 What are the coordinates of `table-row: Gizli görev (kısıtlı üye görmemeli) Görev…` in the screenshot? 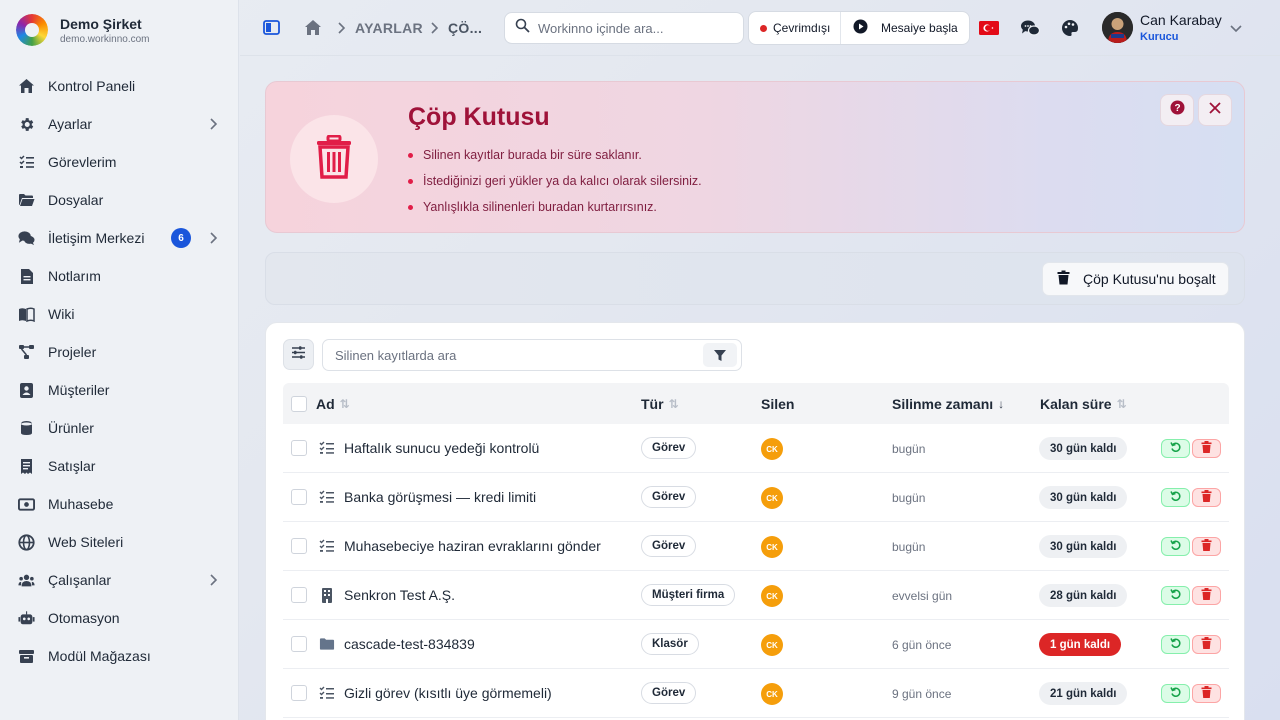 It's located at (756, 693).